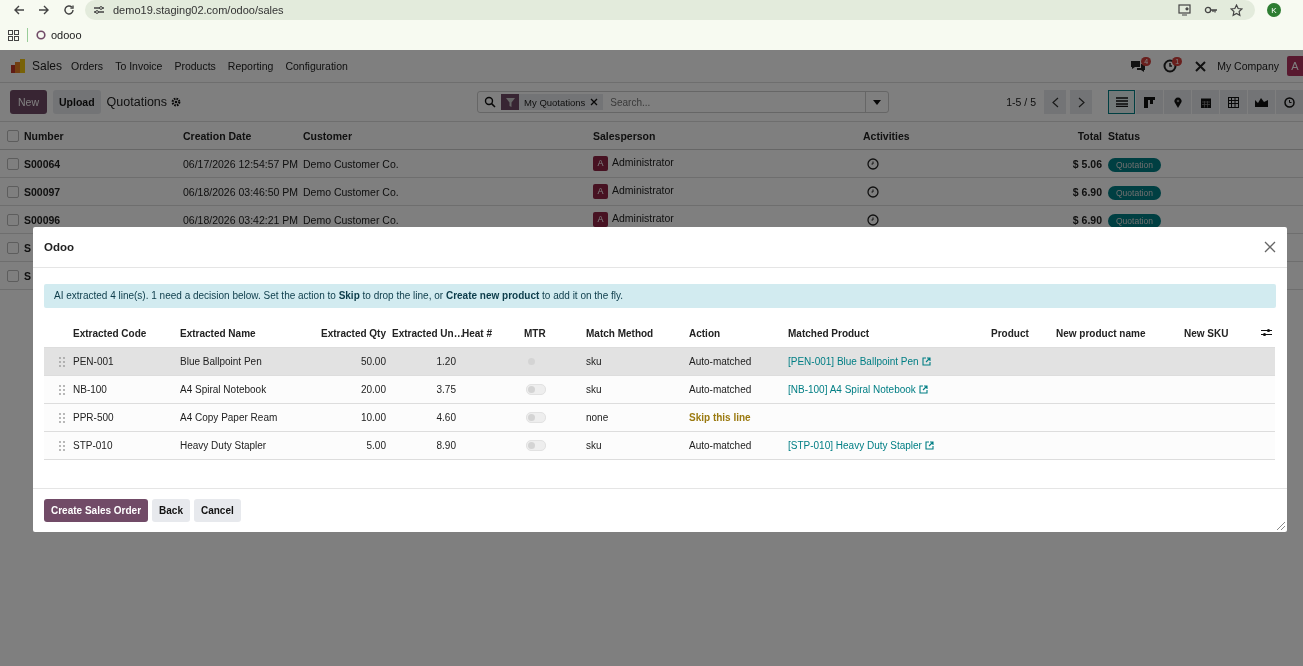 This screenshot has width=1303, height=666. I want to click on new-button: New, so click(28, 102).